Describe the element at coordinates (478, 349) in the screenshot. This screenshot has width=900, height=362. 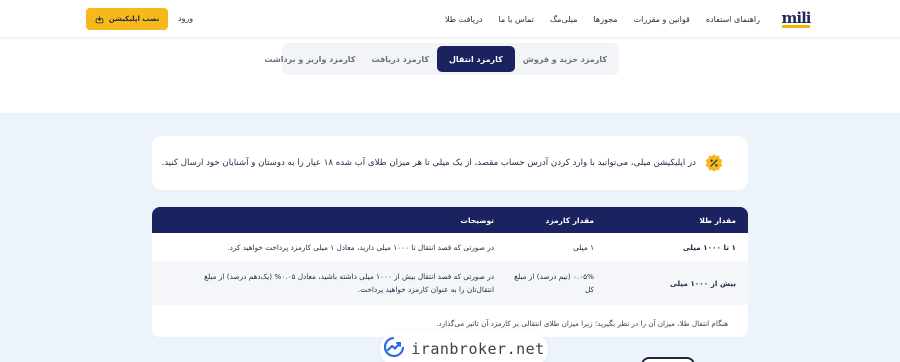
I see `watermark-text: iranbroker.net` at that location.